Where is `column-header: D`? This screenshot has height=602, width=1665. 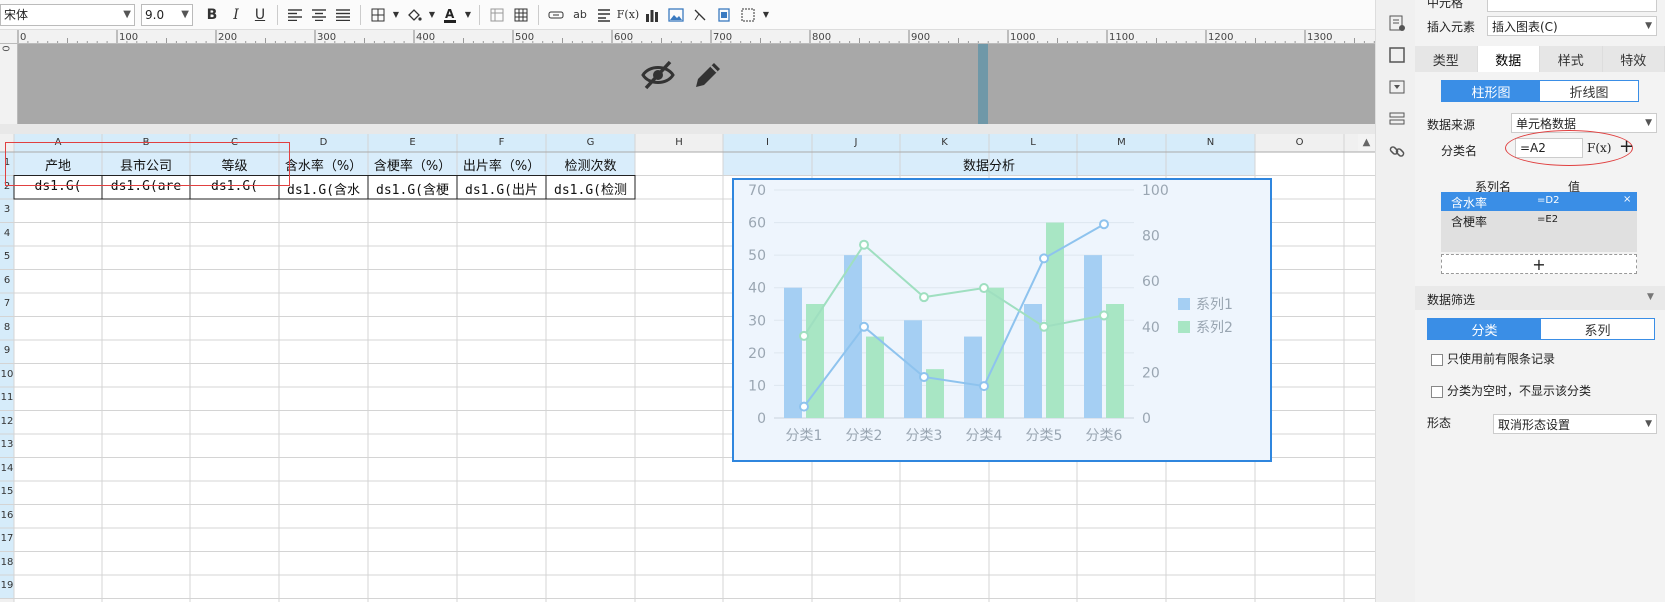
column-header: D is located at coordinates (323, 142).